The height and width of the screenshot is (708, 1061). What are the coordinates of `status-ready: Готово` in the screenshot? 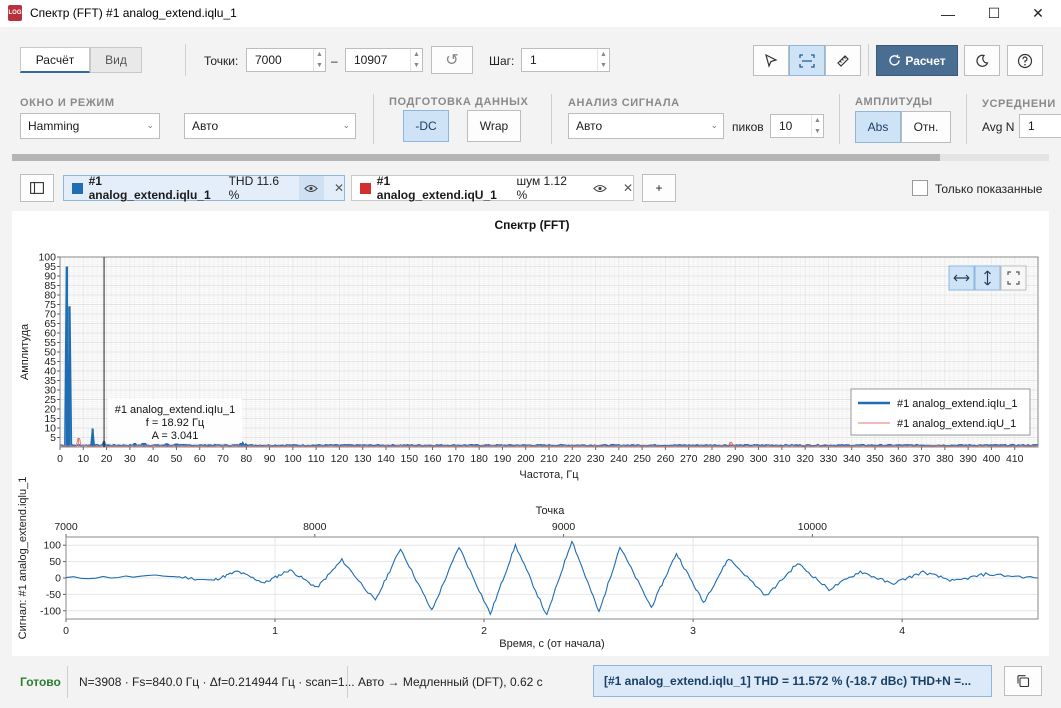 It's located at (40, 682).